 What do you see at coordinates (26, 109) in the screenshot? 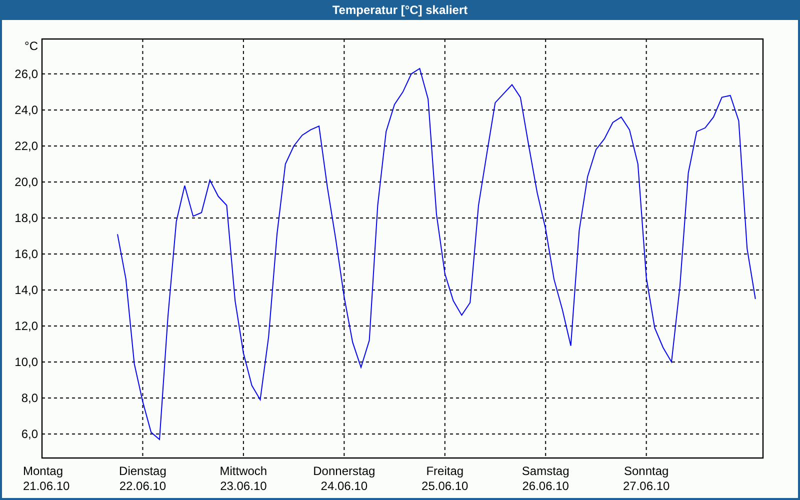
I see `y-tick-label: 24,0` at bounding box center [26, 109].